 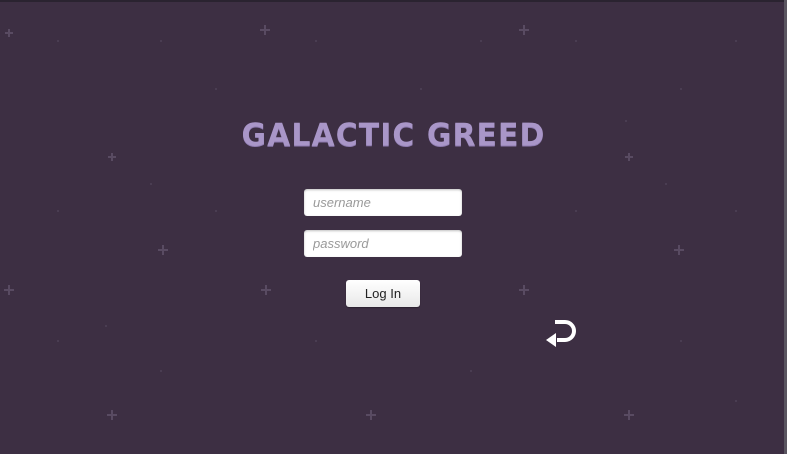 What do you see at coordinates (383, 293) in the screenshot?
I see `login-button: Log In` at bounding box center [383, 293].